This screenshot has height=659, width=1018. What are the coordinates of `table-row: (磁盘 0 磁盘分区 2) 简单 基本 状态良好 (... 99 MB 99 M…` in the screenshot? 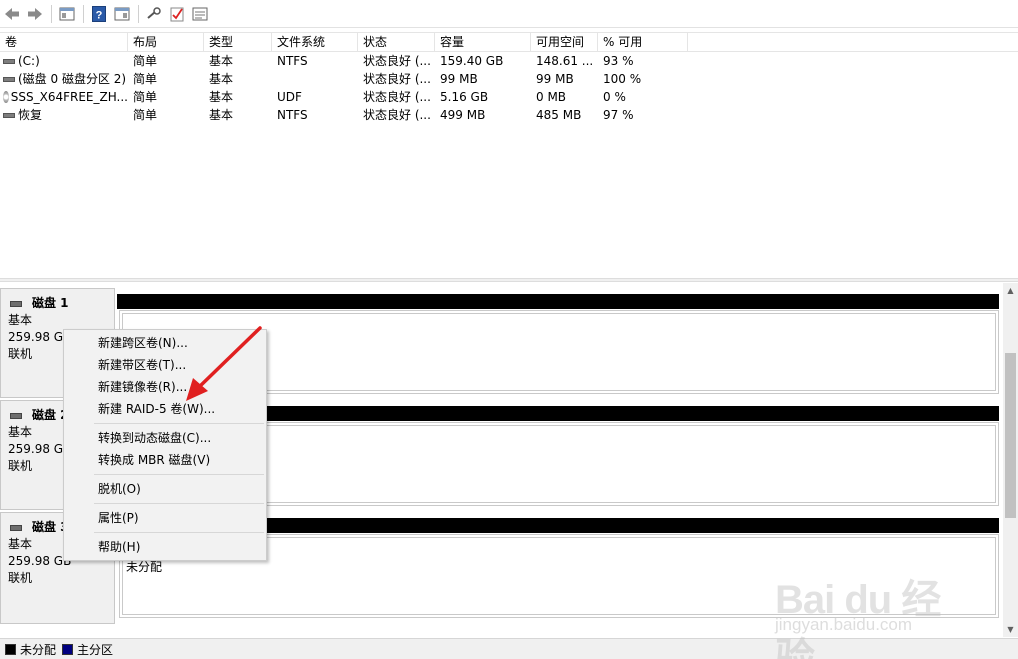 It's located at (509, 79).